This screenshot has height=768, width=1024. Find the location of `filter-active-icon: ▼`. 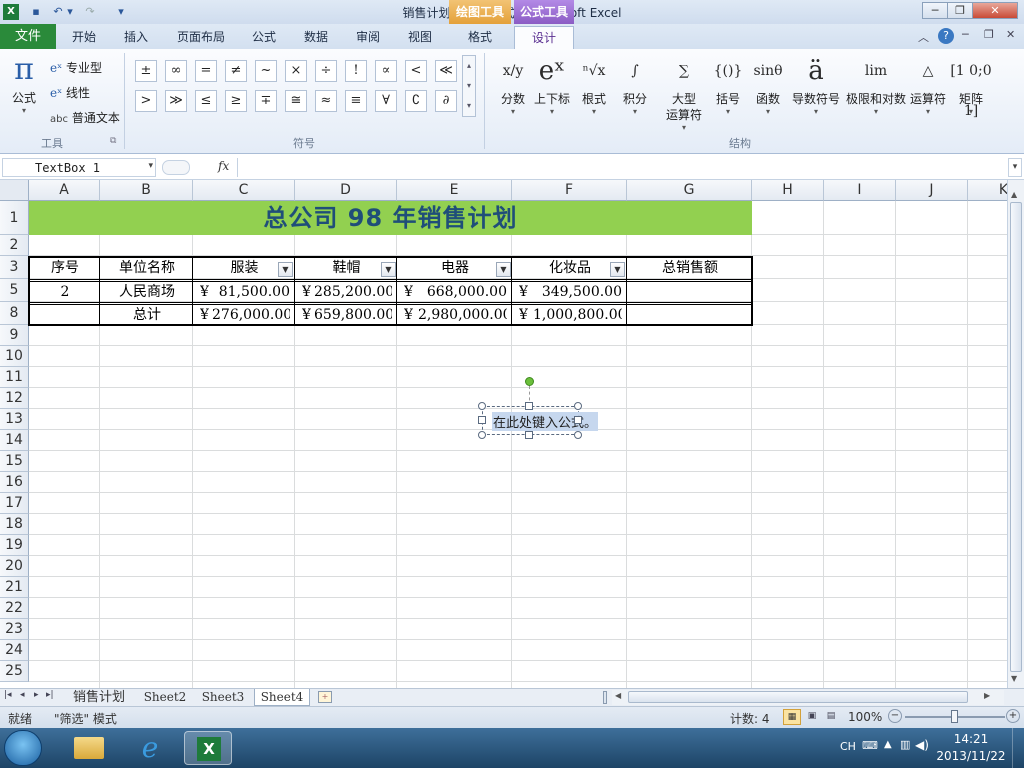

filter-active-icon: ▼ is located at coordinates (503, 269).